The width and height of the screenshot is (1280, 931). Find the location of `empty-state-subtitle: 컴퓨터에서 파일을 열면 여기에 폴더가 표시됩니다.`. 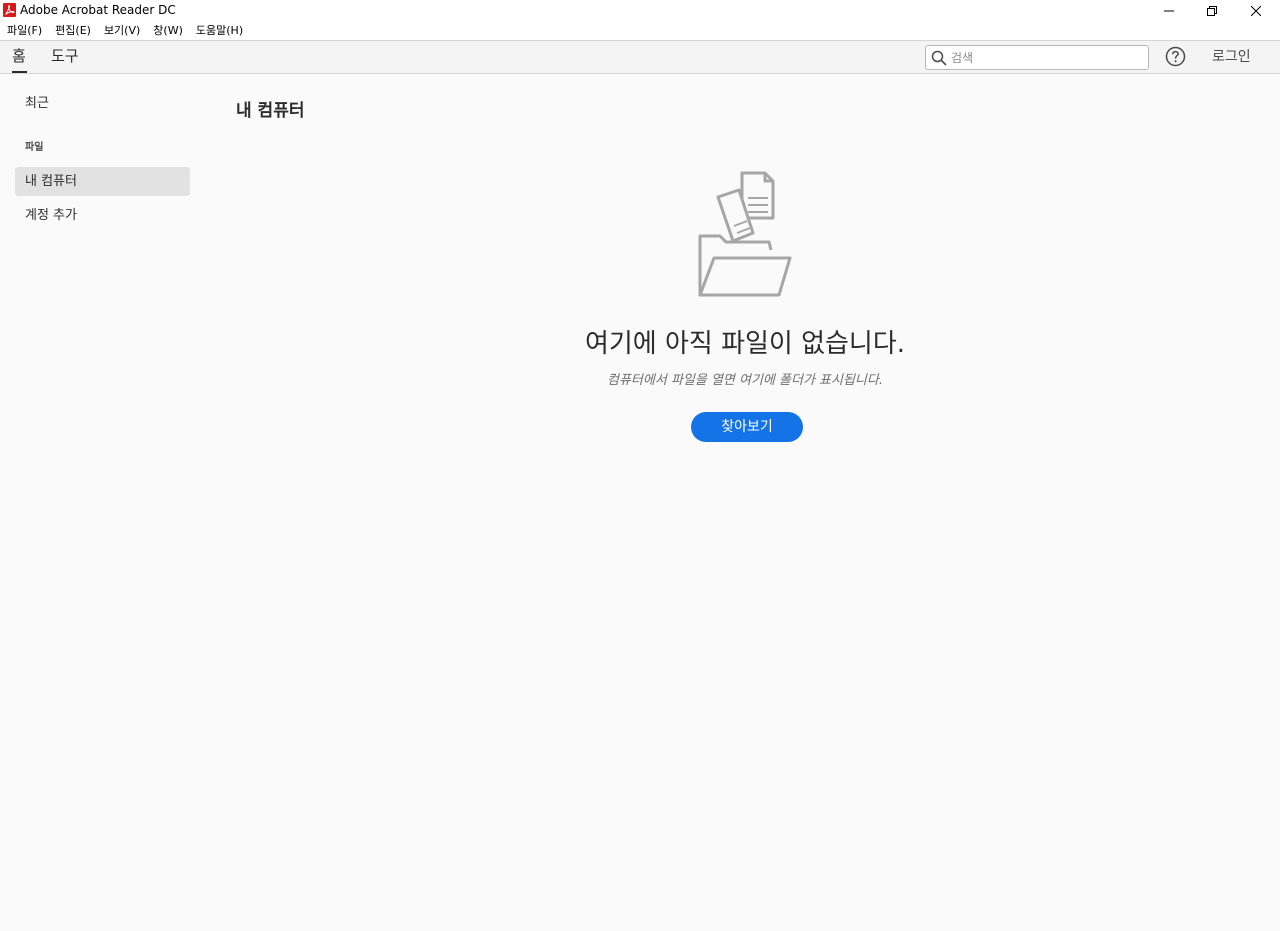

empty-state-subtitle: 컴퓨터에서 파일을 열면 여기에 폴더가 표시됩니다. is located at coordinates (745, 380).